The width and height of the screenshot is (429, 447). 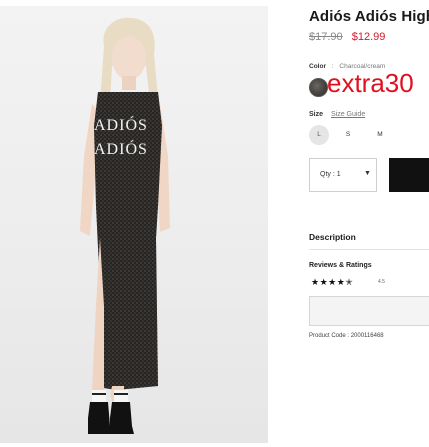 What do you see at coordinates (369, 311) in the screenshot?
I see `write-review-box` at bounding box center [369, 311].